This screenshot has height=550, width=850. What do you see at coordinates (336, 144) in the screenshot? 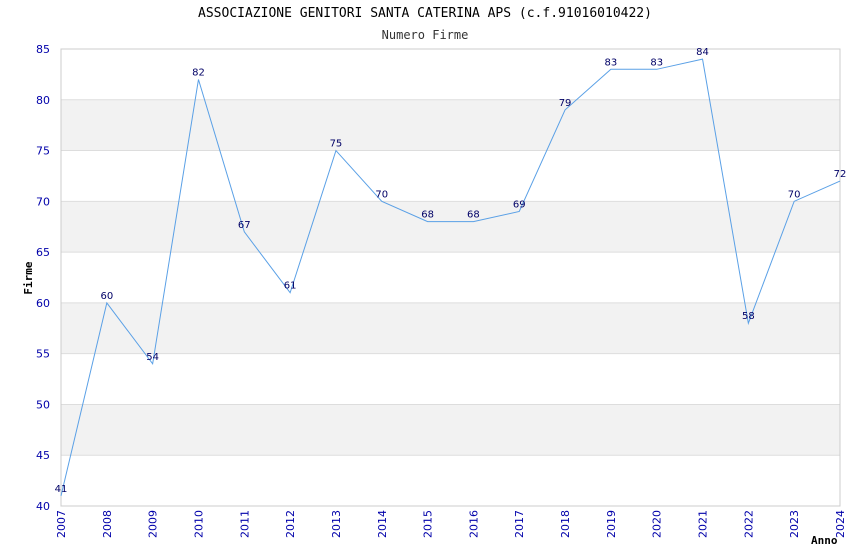
I see `data-label: 75` at bounding box center [336, 144].